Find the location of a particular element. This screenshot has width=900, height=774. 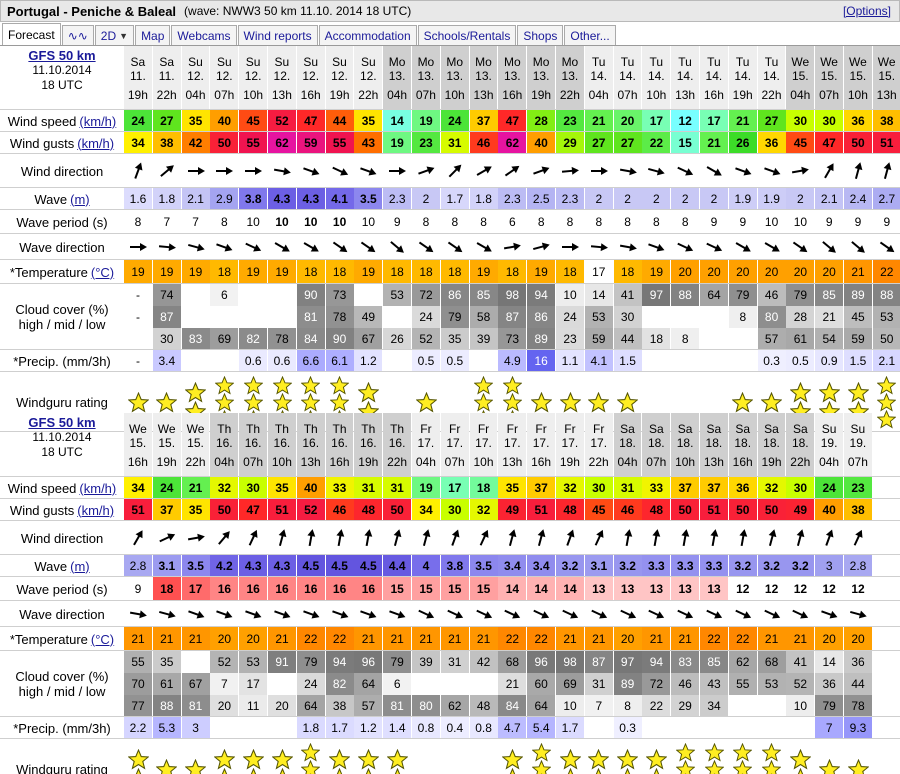

day-date: 19. is located at coordinates (858, 442).